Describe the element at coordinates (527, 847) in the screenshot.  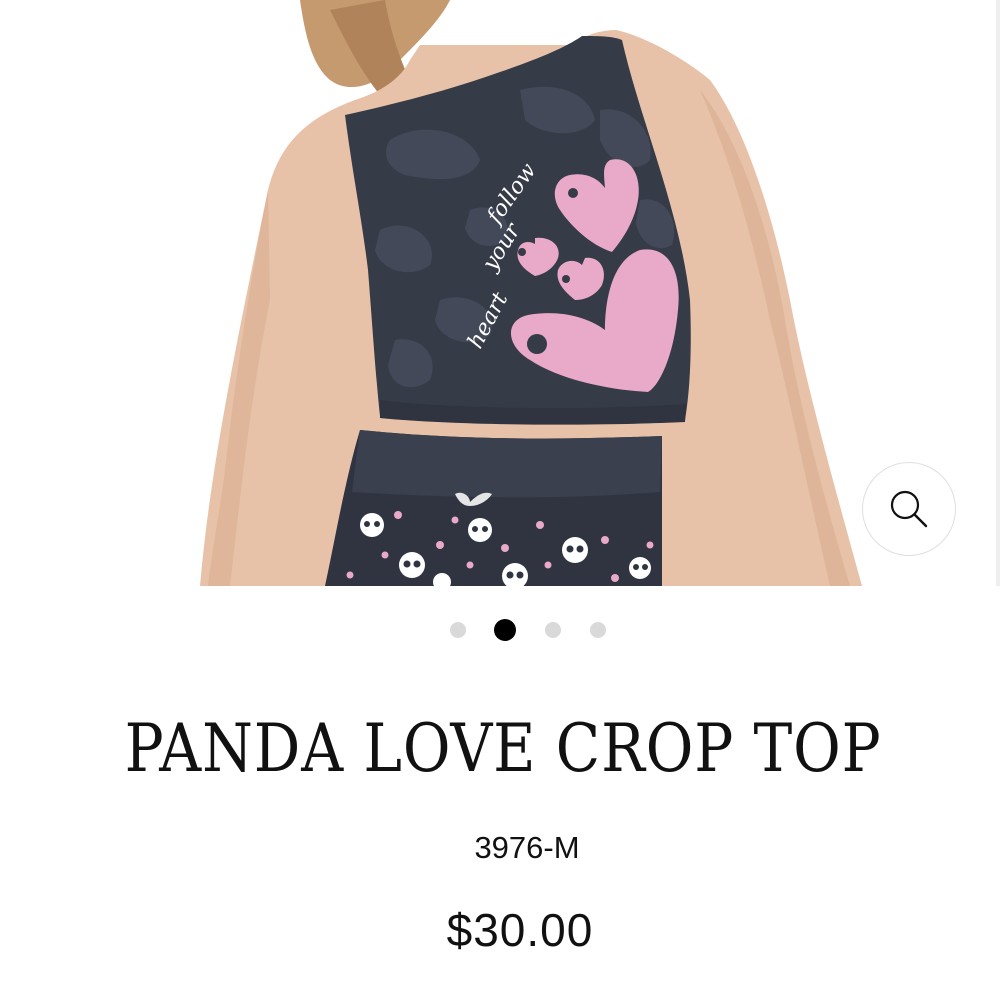
I see `product-sku: 3976-M` at that location.